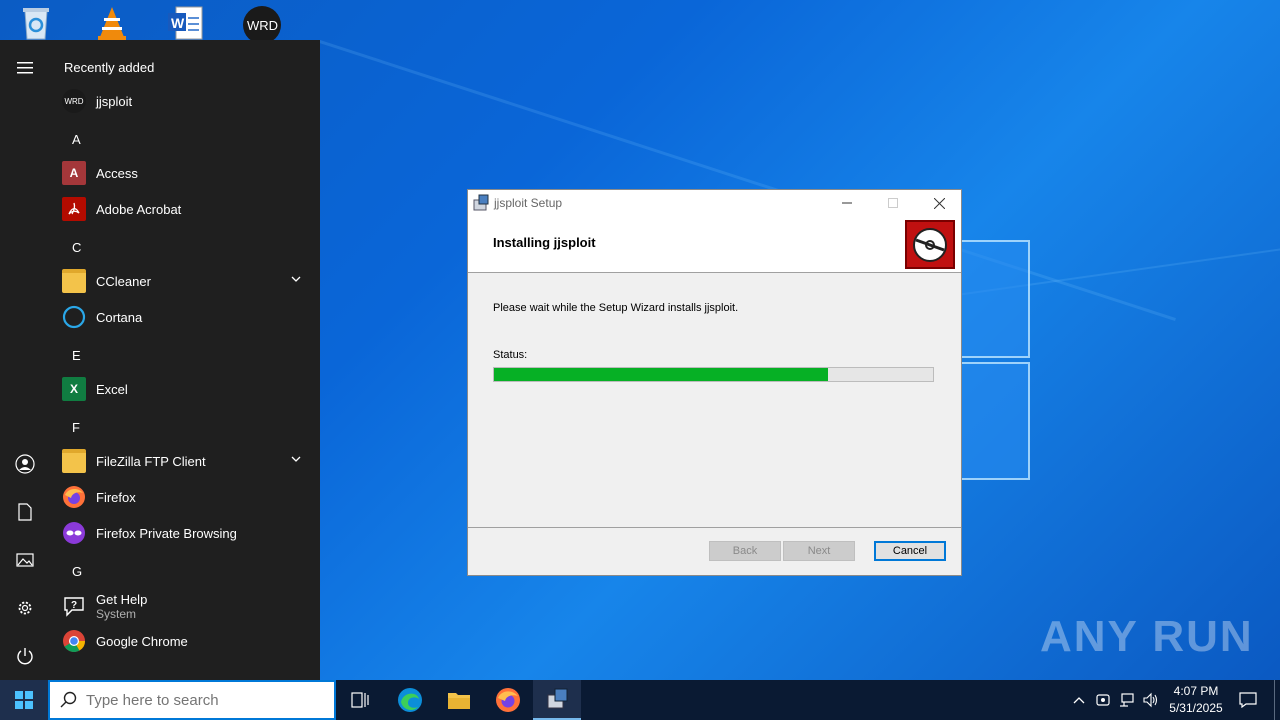 This screenshot has height=720, width=1280. I want to click on disc-logo-icon, so click(930, 244).